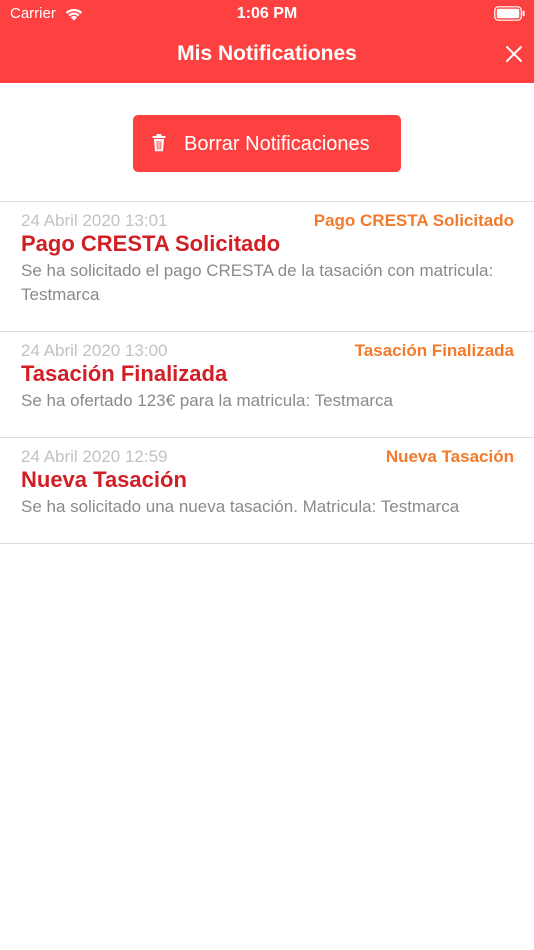 This screenshot has height=950, width=534. I want to click on notification-date: 24 Abril 2020 13:00, so click(94, 350).